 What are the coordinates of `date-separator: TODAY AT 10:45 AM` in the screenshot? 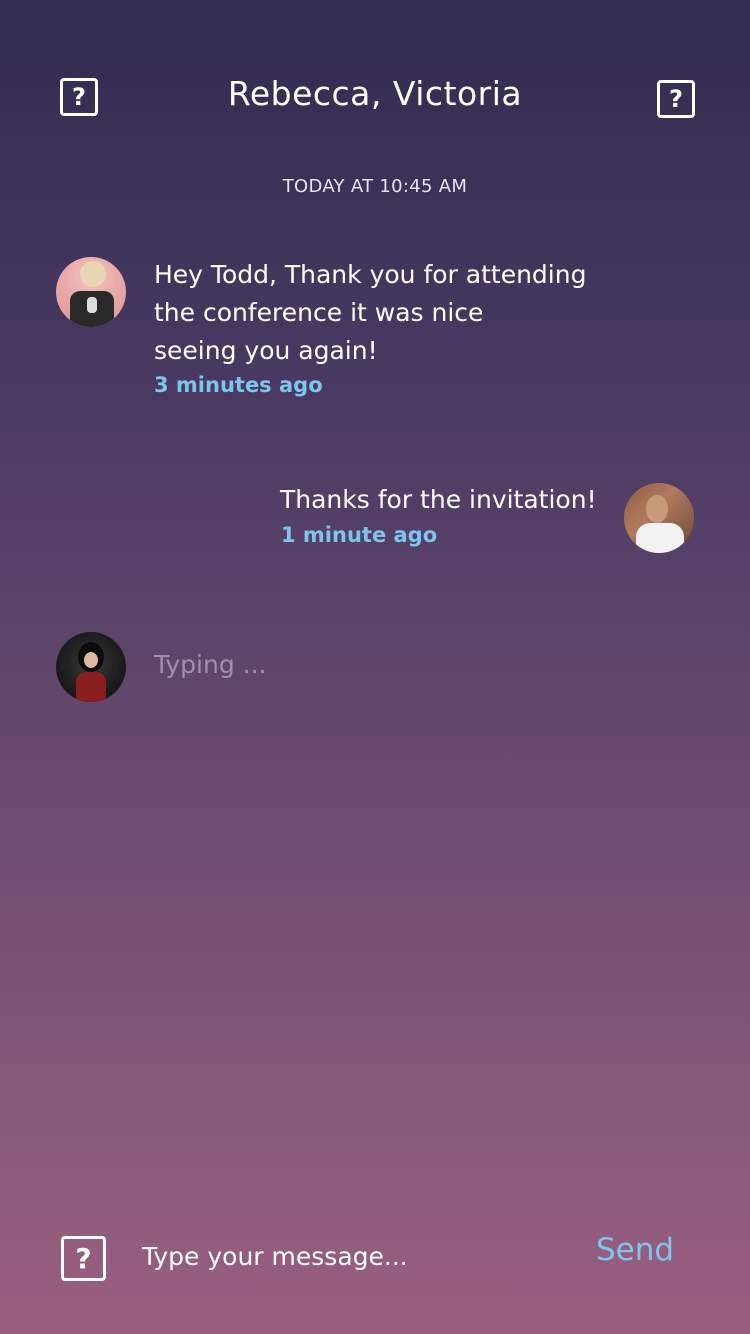 It's located at (375, 186).